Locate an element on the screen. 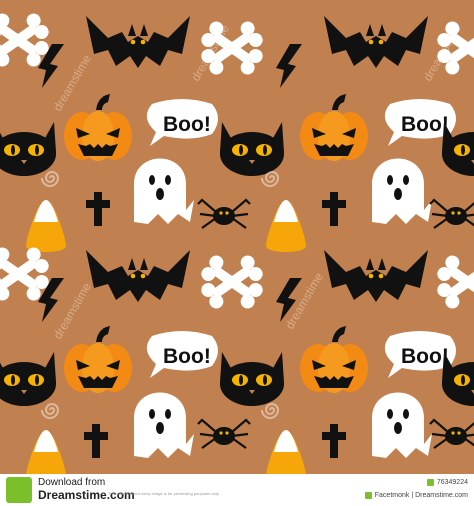 Image resolution: width=474 pixels, height=506 pixels. credit-line: Facetmonk | Dreamstime.com is located at coordinates (416, 495).